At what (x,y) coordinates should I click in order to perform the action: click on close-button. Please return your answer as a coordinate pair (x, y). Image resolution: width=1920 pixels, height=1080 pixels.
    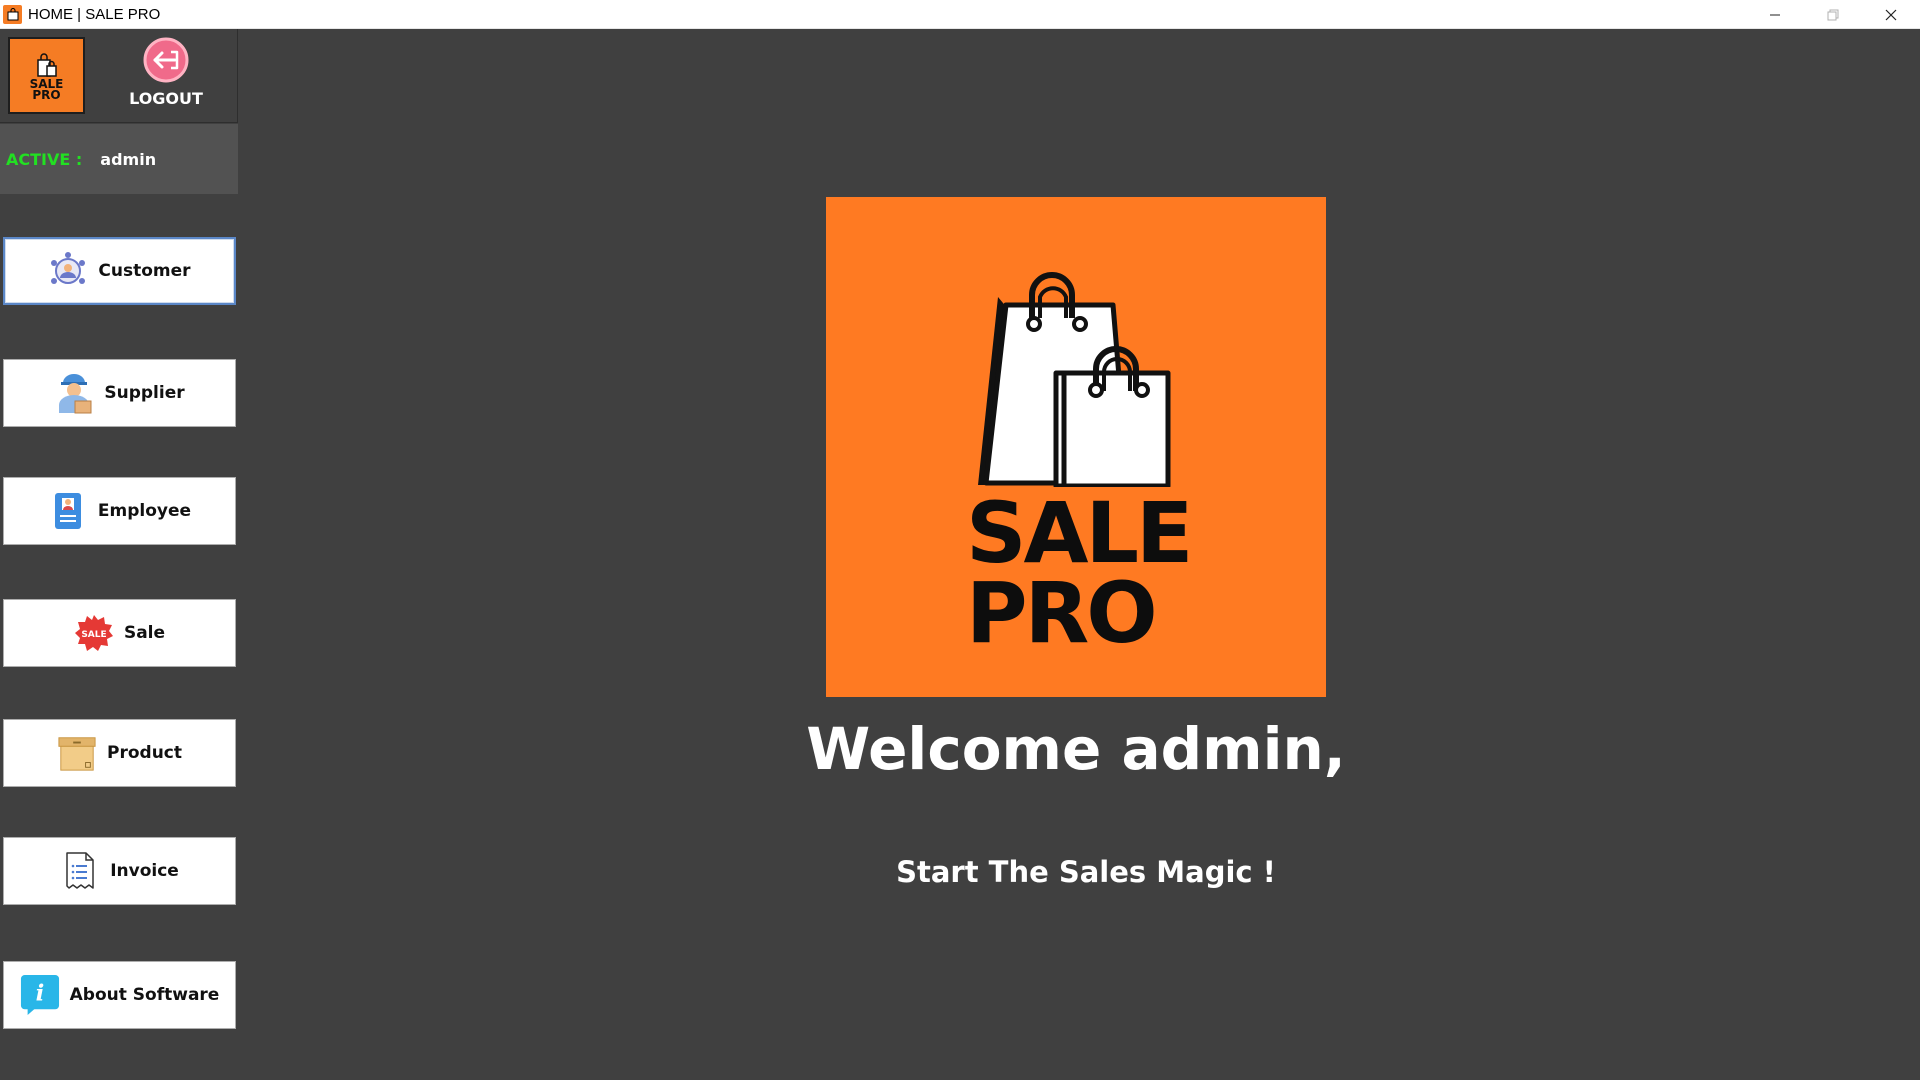
    Looking at the image, I should click on (1891, 14).